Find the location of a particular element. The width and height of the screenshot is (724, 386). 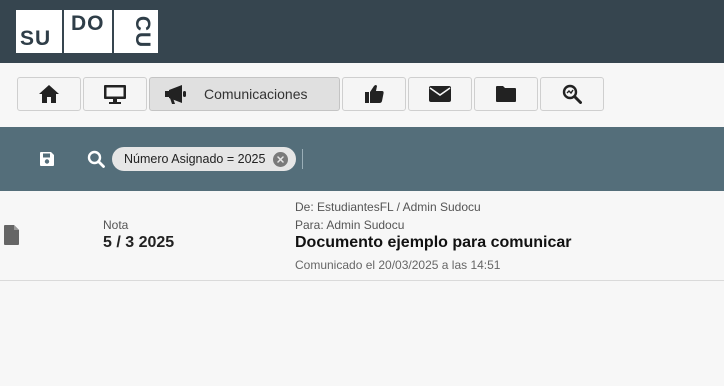

logo-text-cu: CU is located at coordinates (143, 32).